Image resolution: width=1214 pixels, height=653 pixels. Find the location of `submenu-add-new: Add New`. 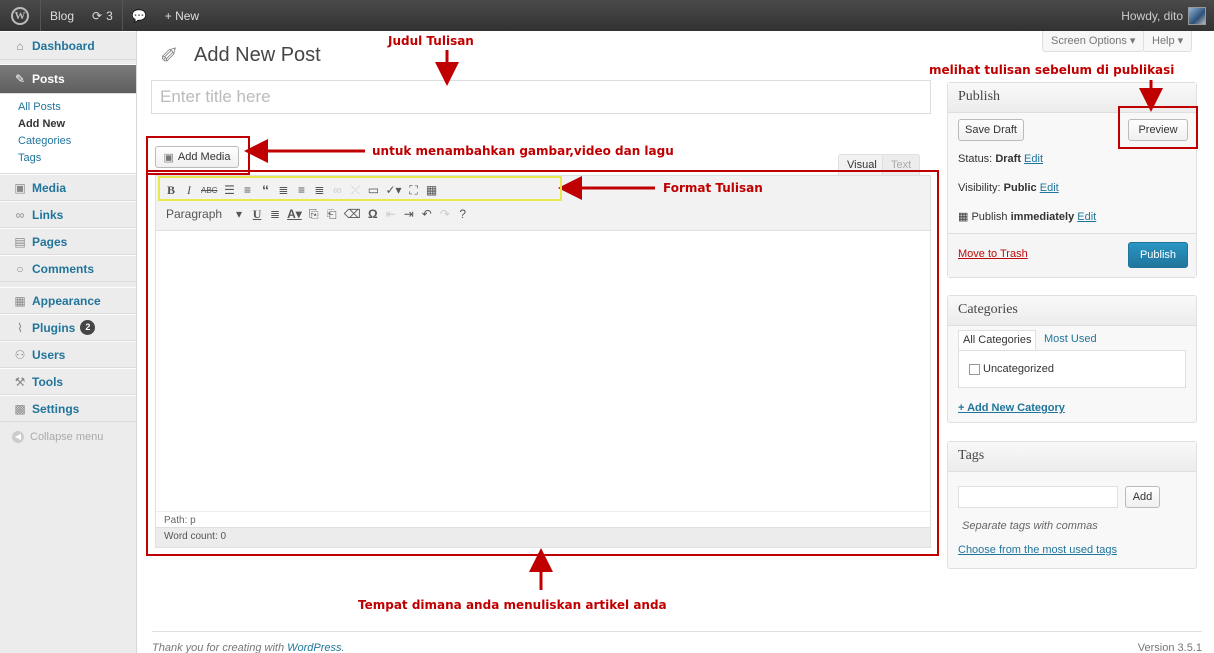

submenu-add-new: Add New is located at coordinates (68, 124).